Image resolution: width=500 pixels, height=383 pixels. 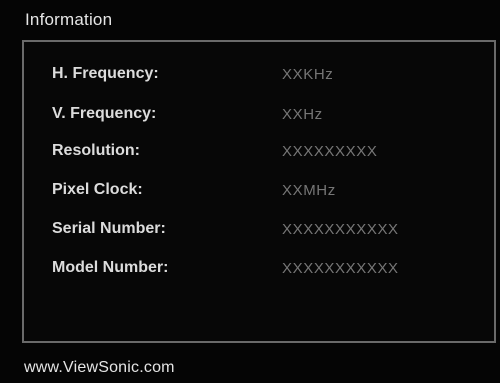 What do you see at coordinates (110, 267) in the screenshot?
I see `model-number-label: Model Number:` at bounding box center [110, 267].